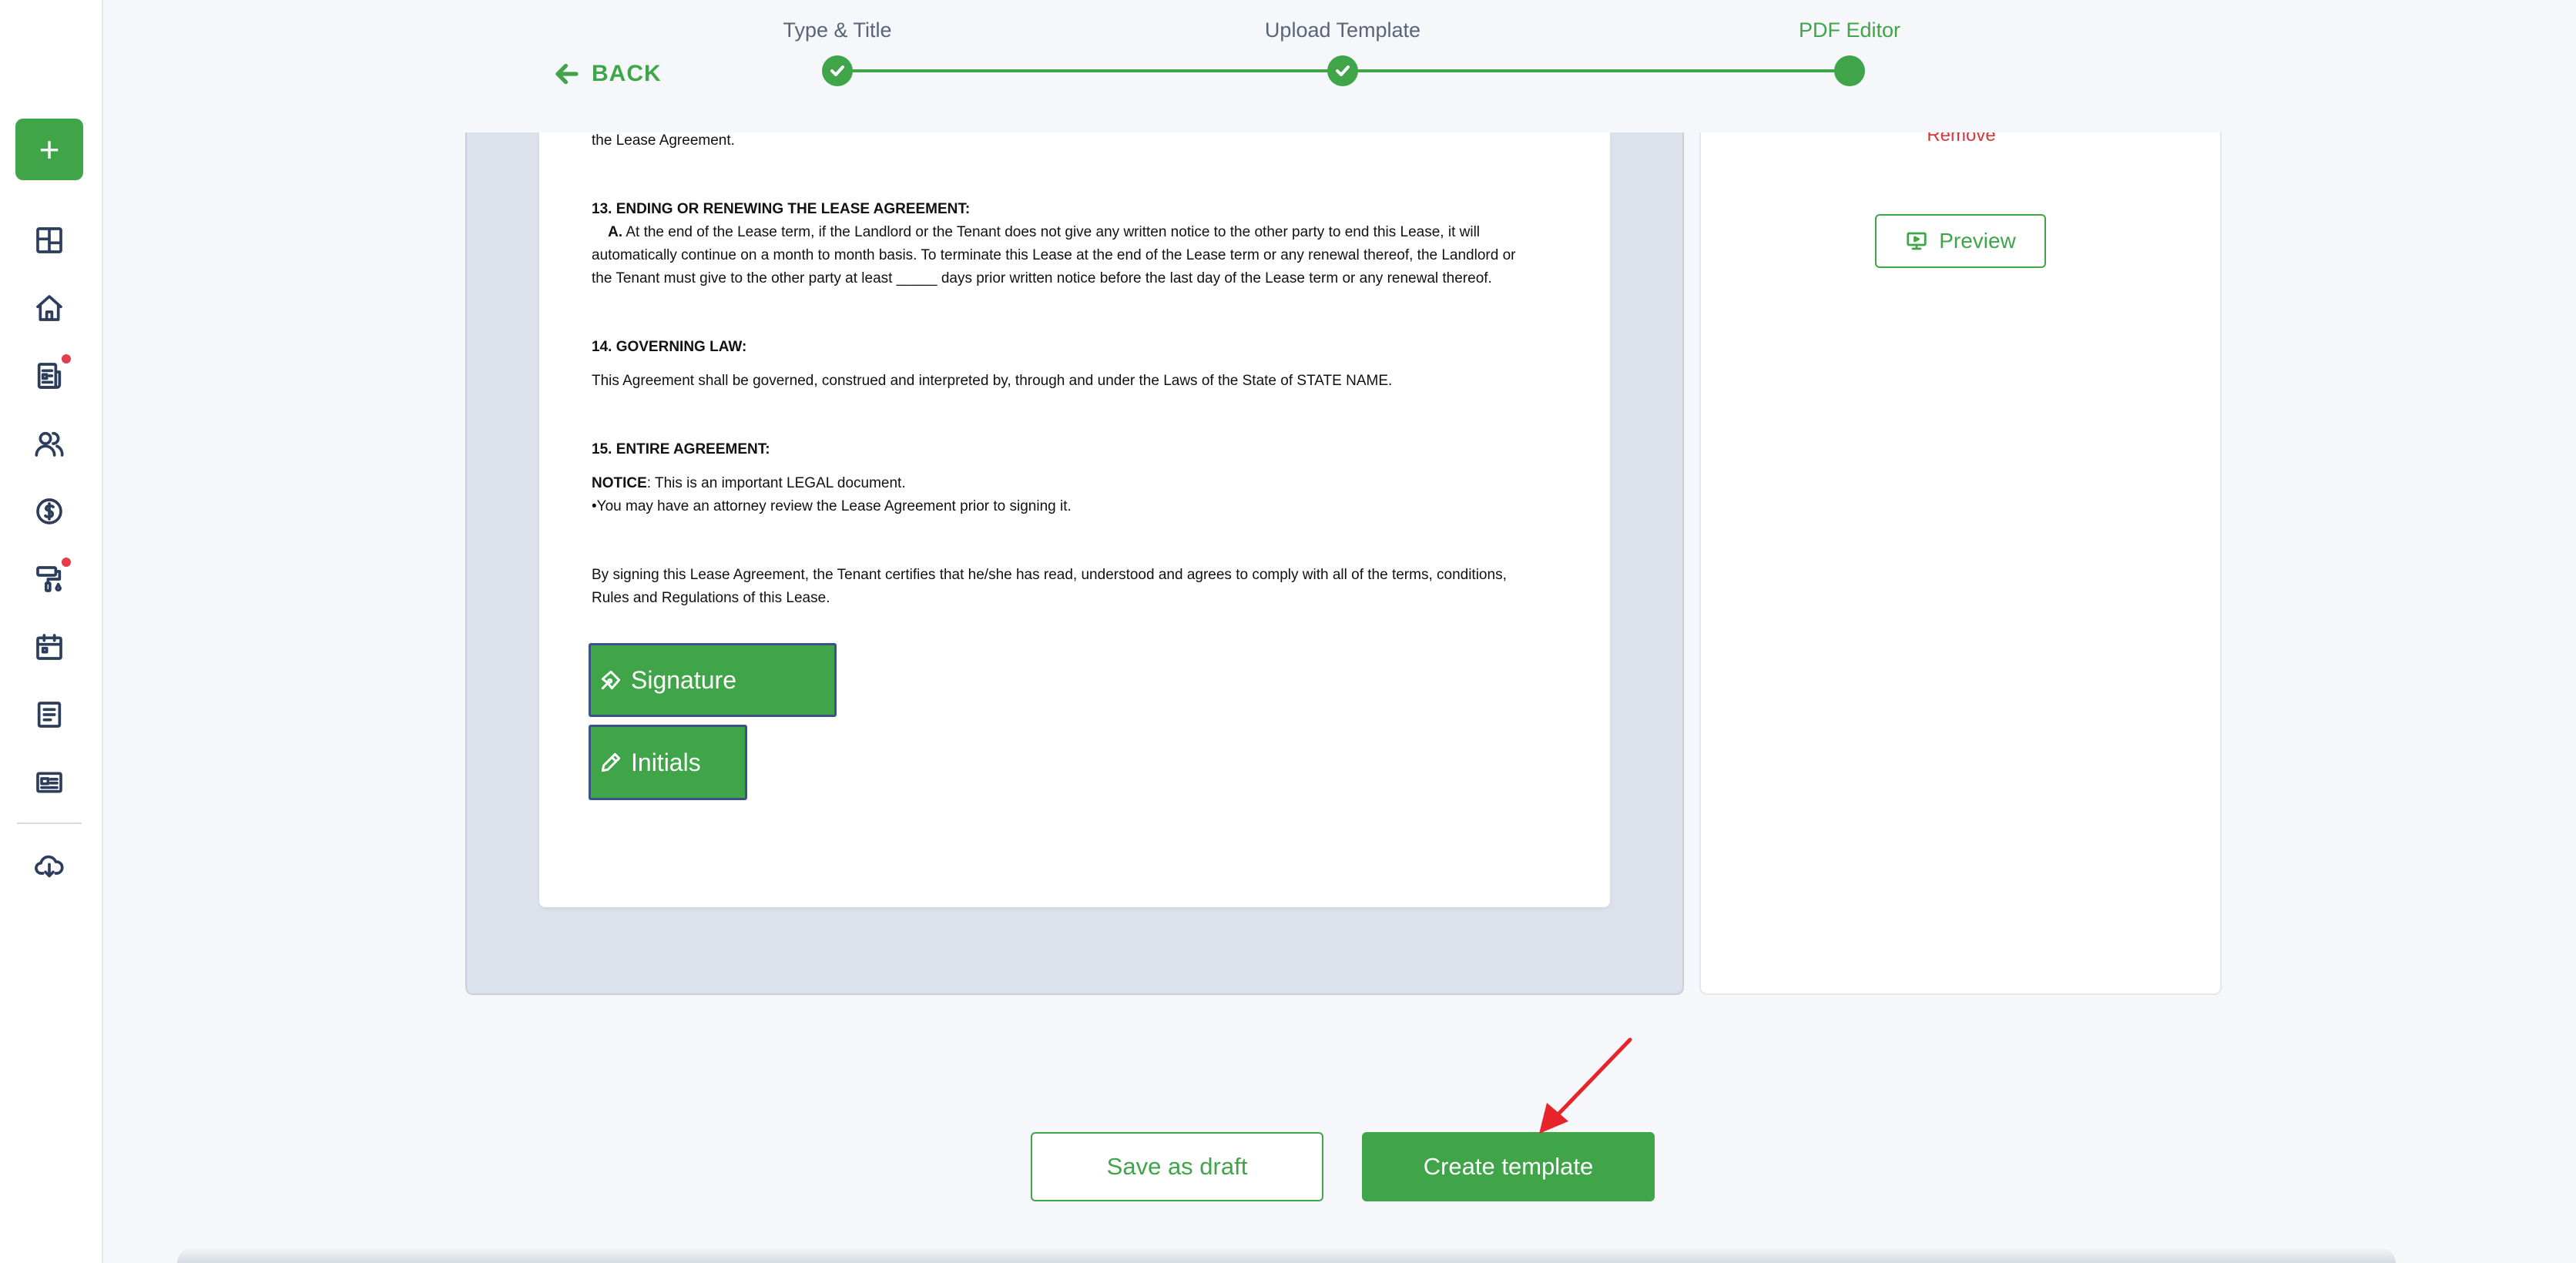  I want to click on preview-button: Preview, so click(1960, 241).